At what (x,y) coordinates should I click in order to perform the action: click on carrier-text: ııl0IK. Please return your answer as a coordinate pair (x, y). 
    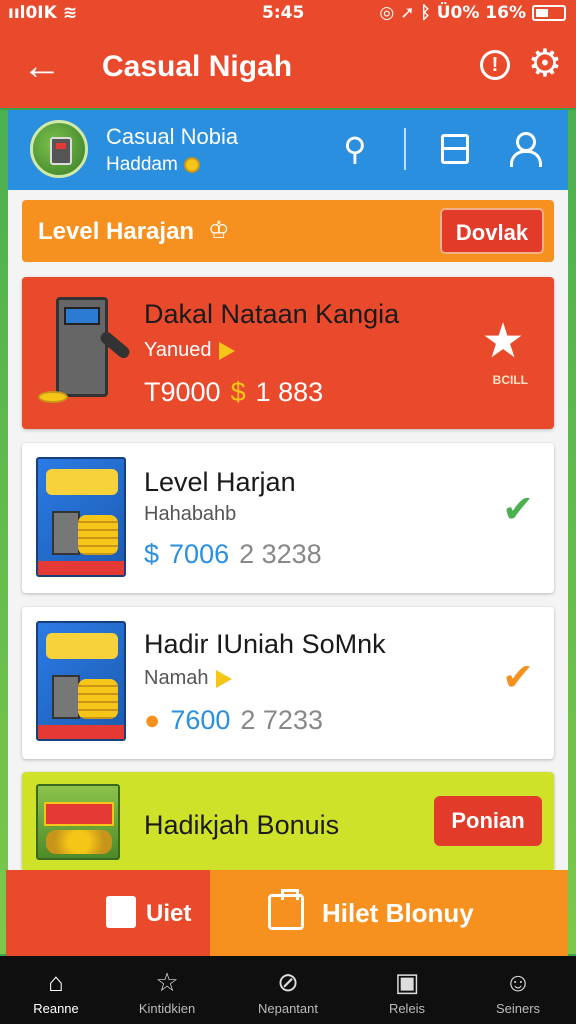
    Looking at the image, I should click on (32, 13).